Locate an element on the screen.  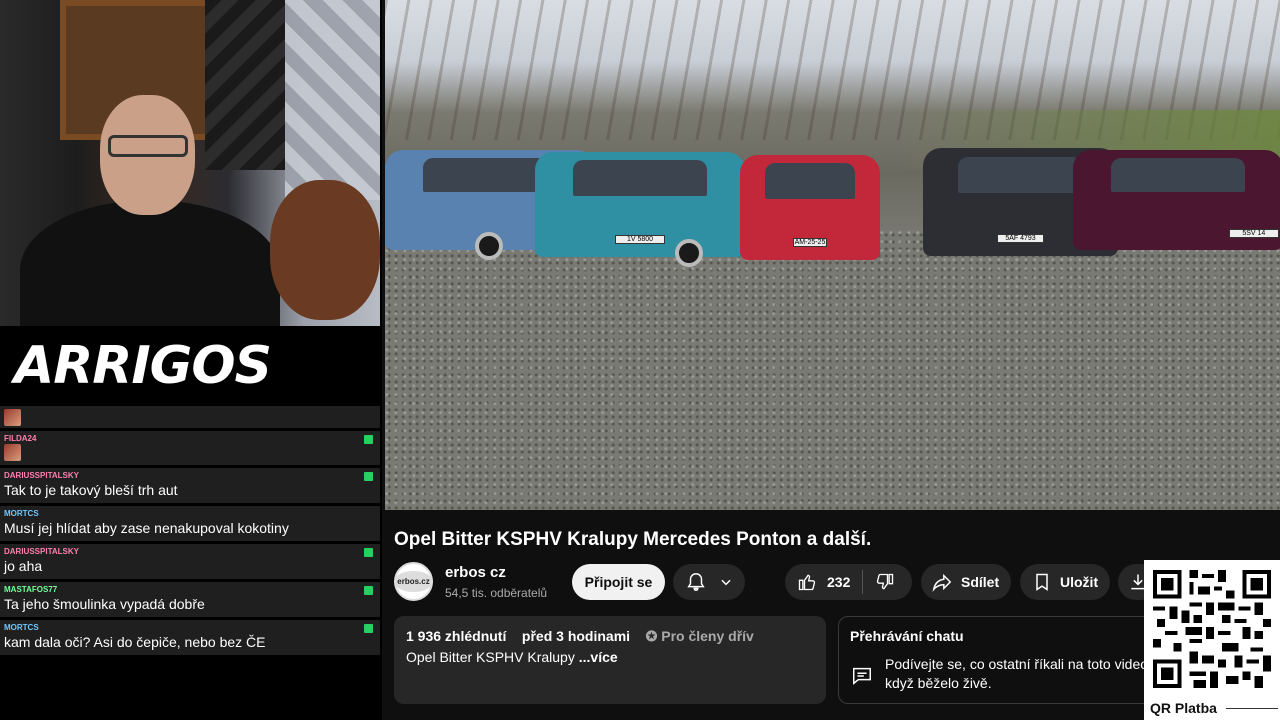
channel-avatar: erbos.cz is located at coordinates (413, 581).